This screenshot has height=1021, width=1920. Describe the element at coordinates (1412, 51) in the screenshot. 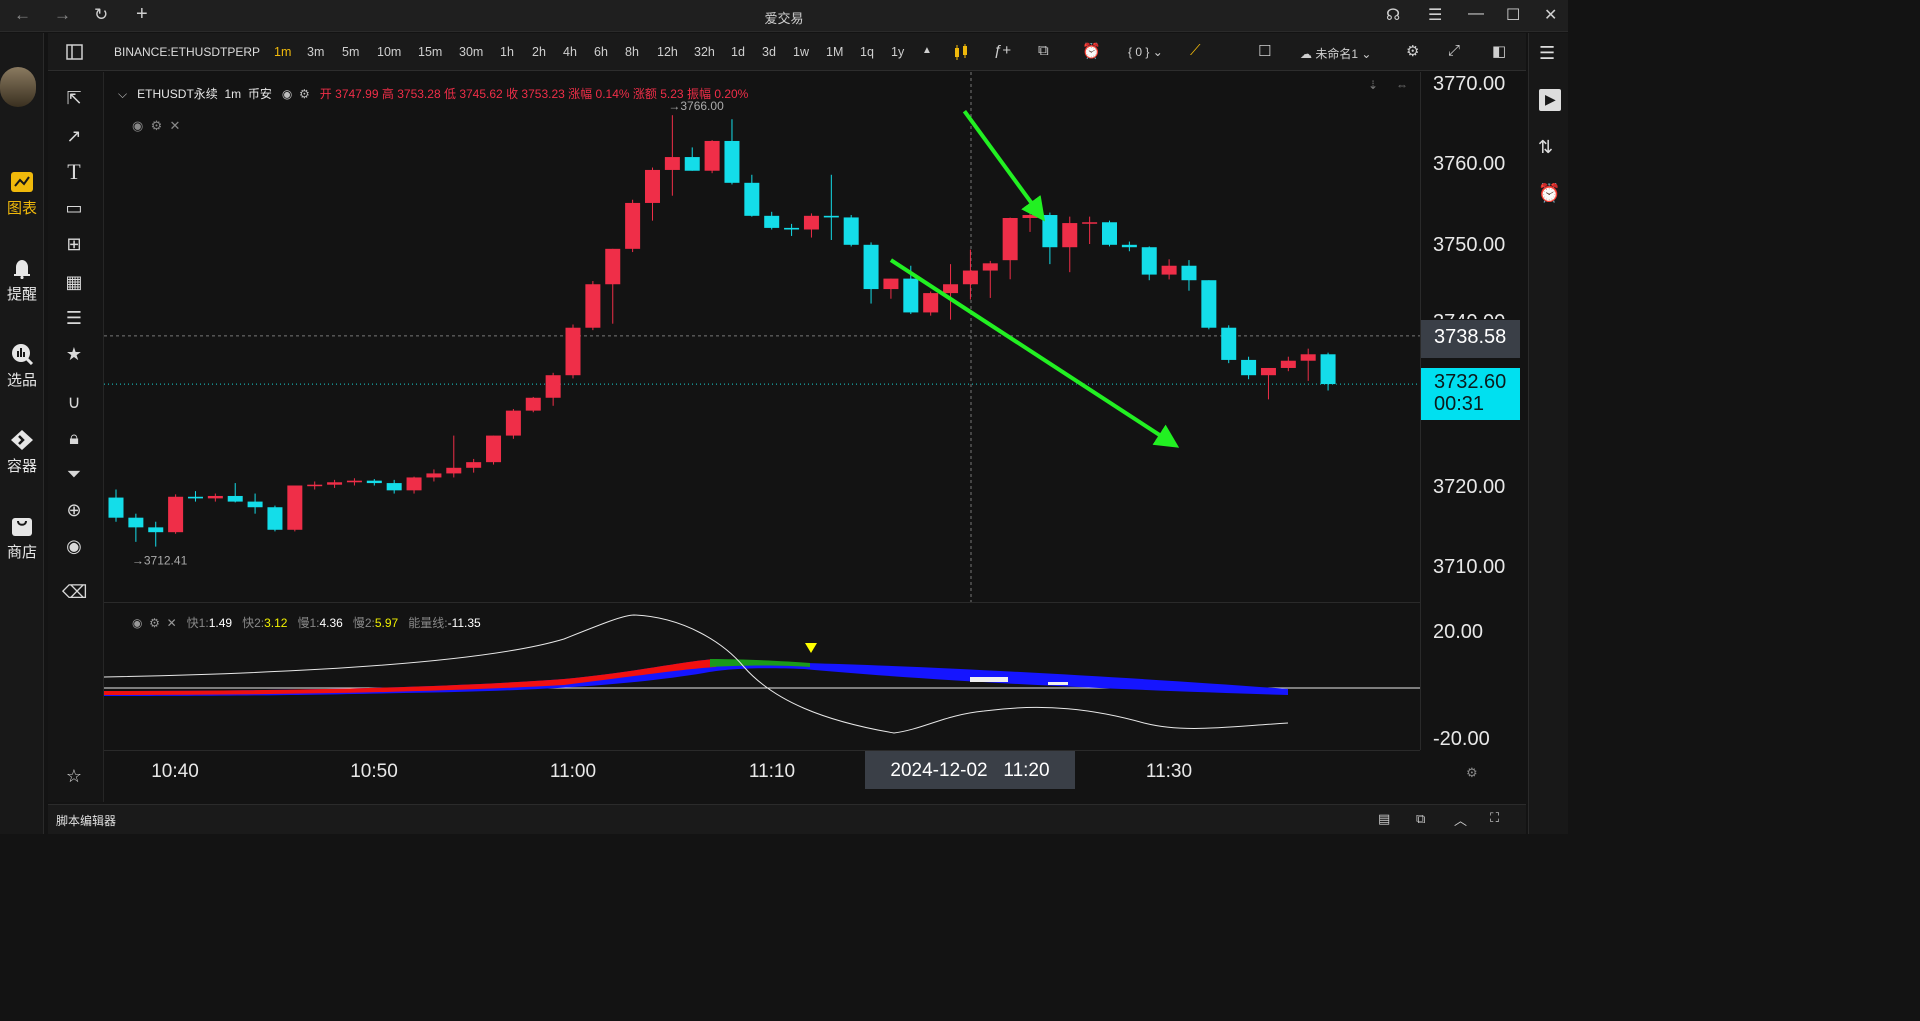

I see `settings-icon: ⚙` at that location.